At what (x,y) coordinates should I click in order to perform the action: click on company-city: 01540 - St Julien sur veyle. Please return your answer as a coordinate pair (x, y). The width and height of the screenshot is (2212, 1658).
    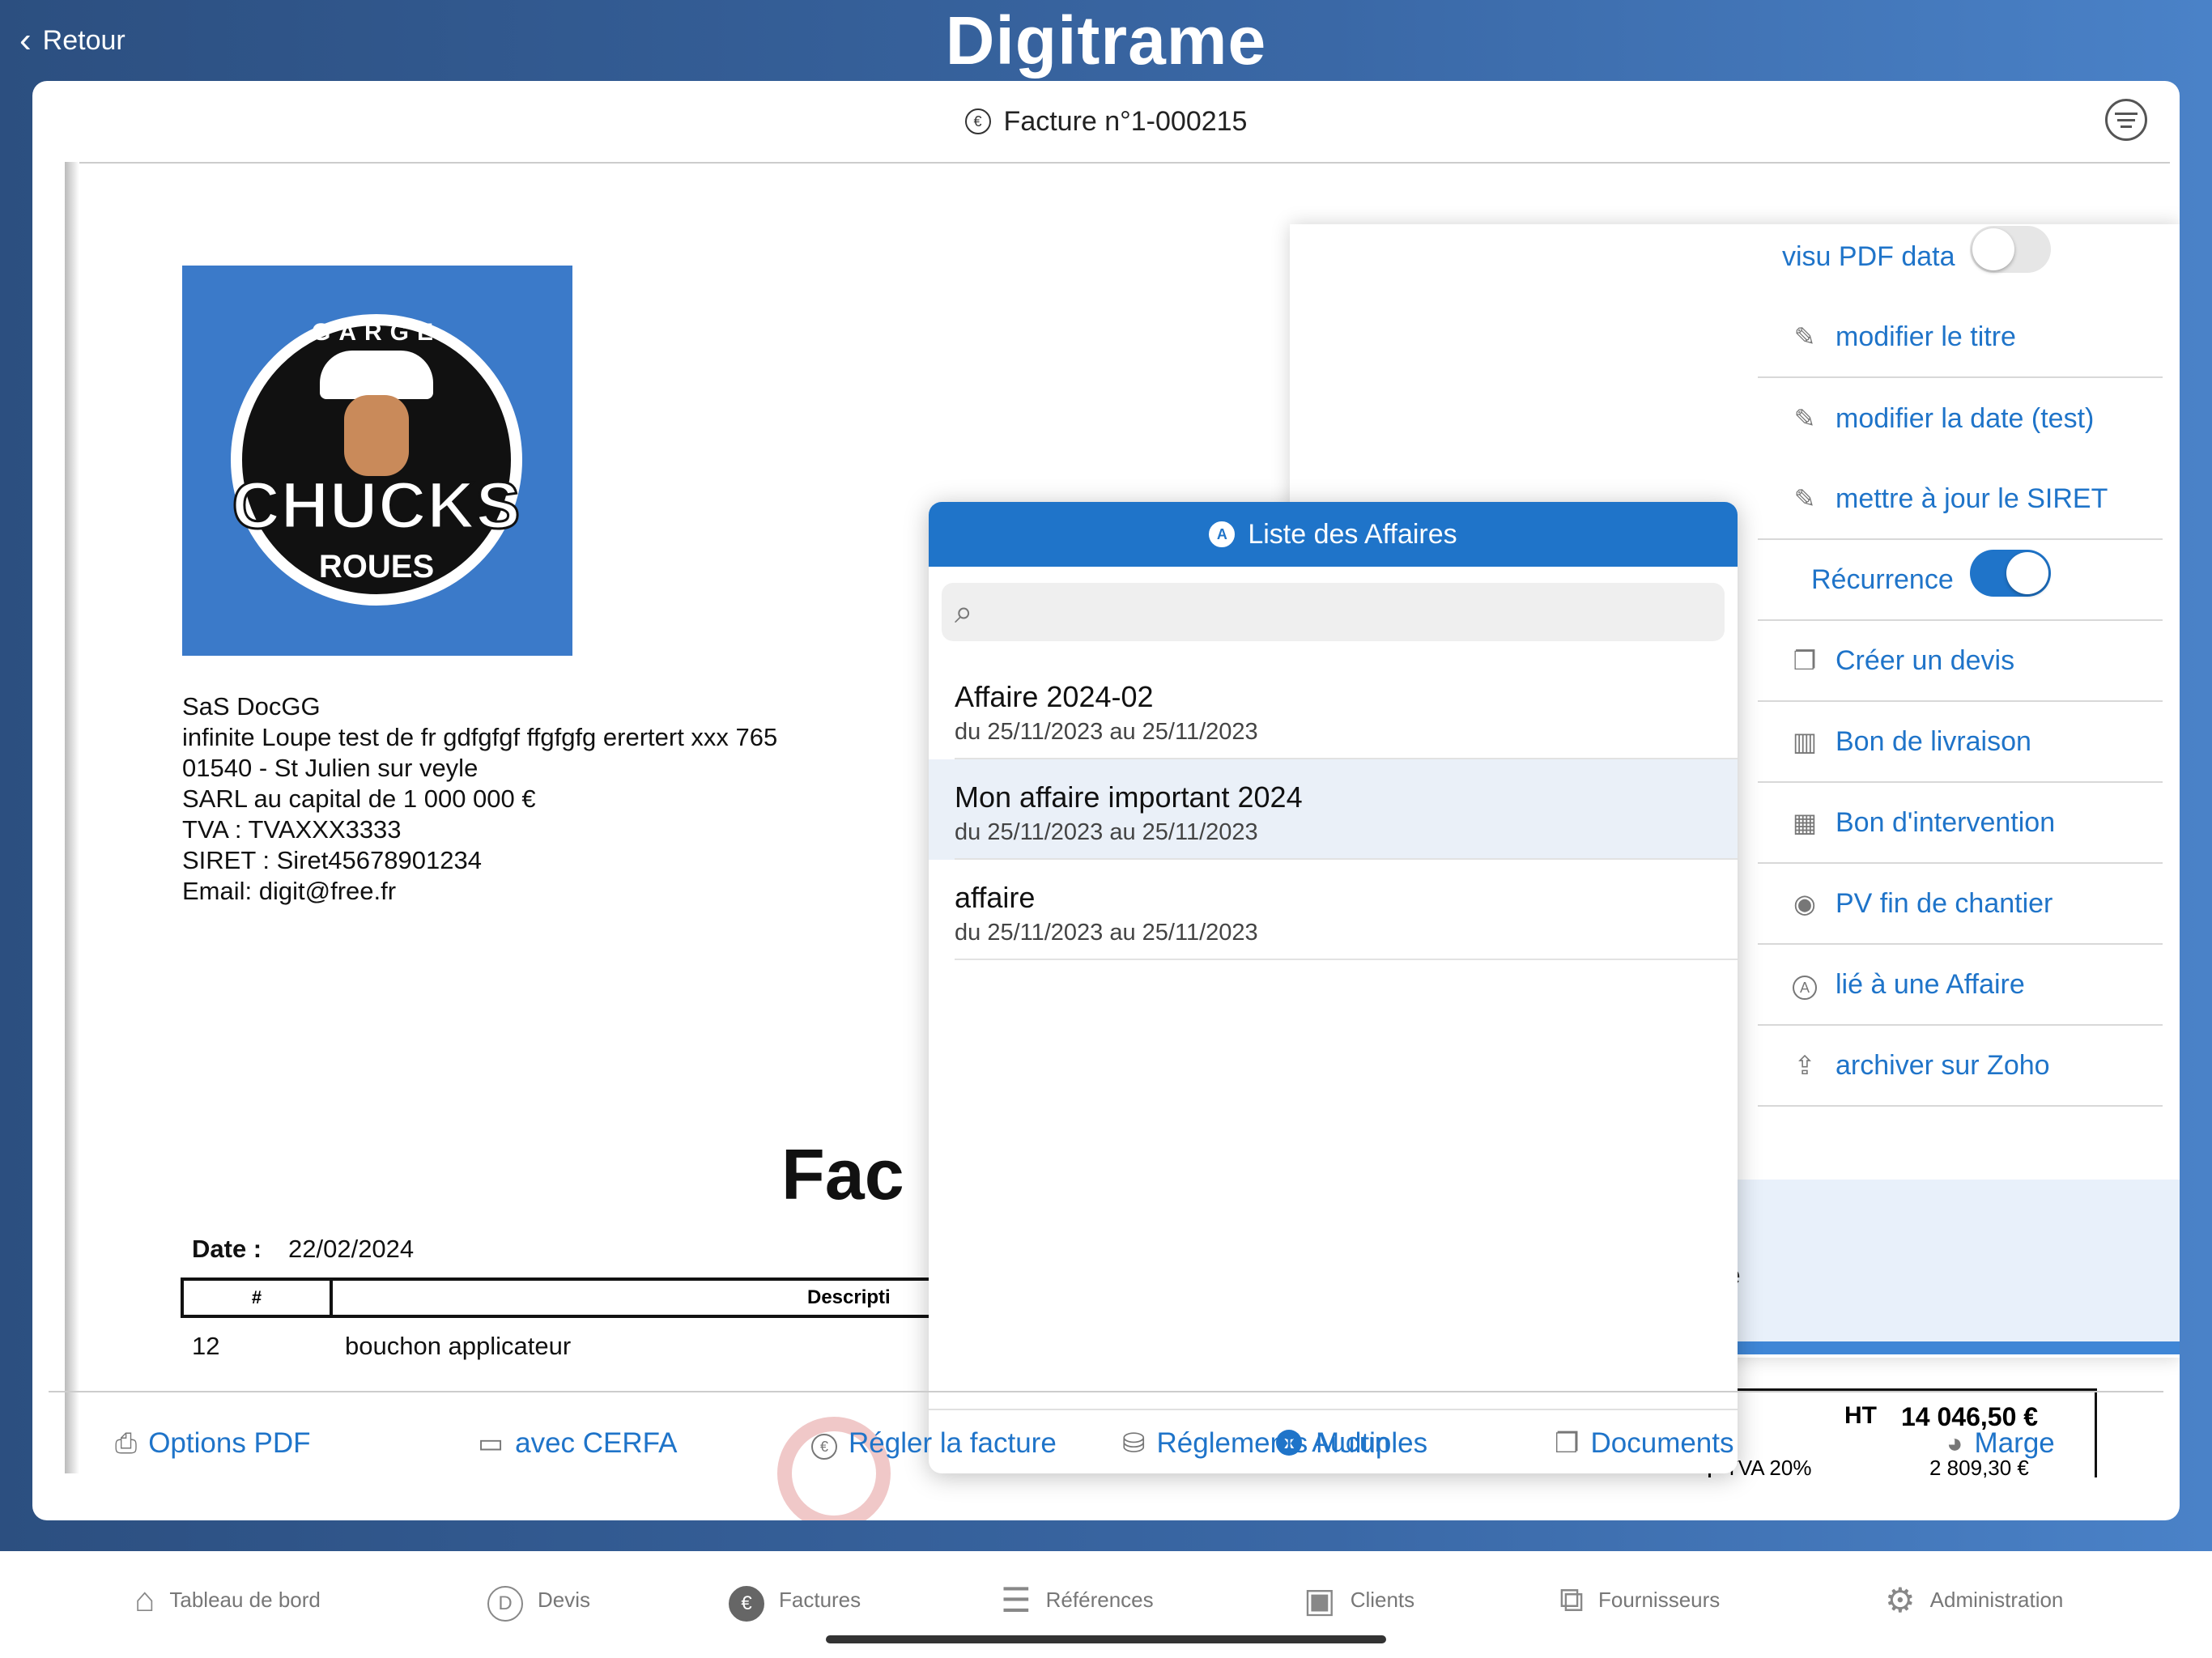
    Looking at the image, I should click on (330, 768).